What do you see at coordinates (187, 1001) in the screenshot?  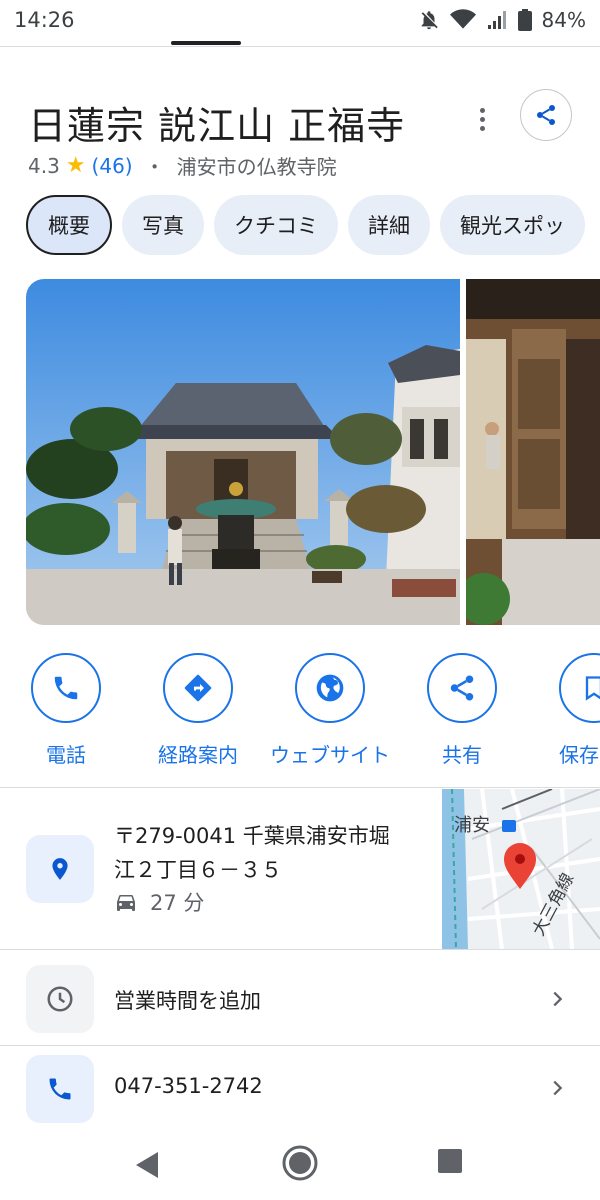 I see `add-hours-label: 営業時間を追加` at bounding box center [187, 1001].